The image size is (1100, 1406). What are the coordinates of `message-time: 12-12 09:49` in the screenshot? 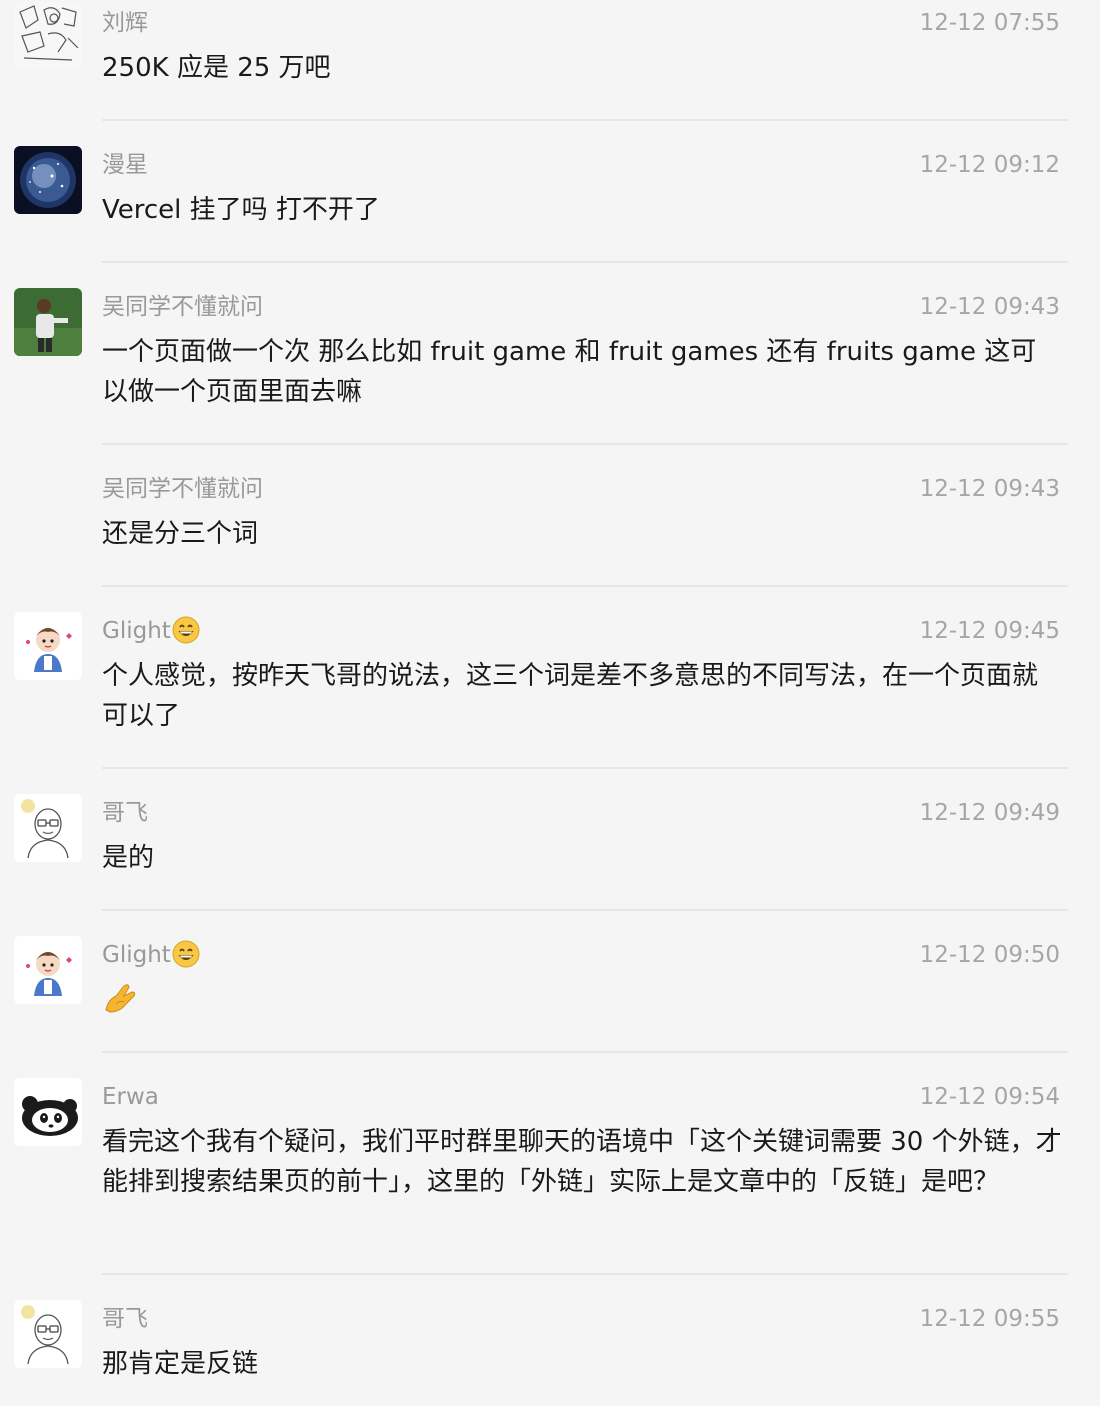 It's located at (989, 813).